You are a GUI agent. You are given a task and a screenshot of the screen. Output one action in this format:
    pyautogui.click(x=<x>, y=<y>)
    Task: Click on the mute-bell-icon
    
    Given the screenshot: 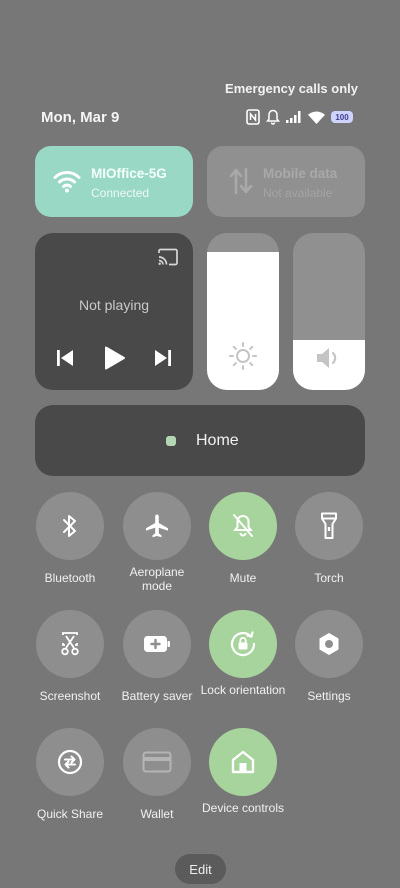 What is the action you would take?
    pyautogui.click(x=243, y=525)
    